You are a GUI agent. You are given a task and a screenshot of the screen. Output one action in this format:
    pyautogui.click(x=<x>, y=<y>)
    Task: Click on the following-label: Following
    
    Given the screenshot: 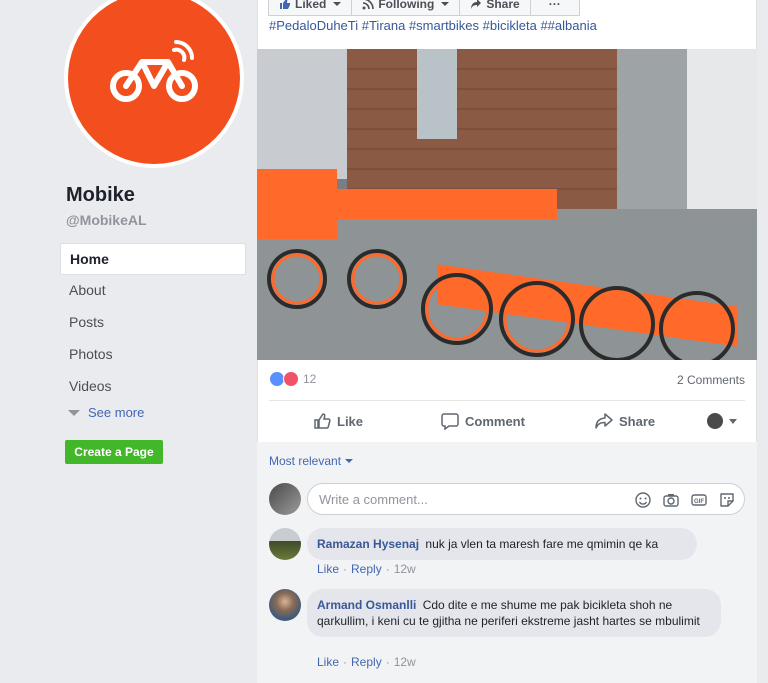 What is the action you would take?
    pyautogui.click(x=406, y=5)
    